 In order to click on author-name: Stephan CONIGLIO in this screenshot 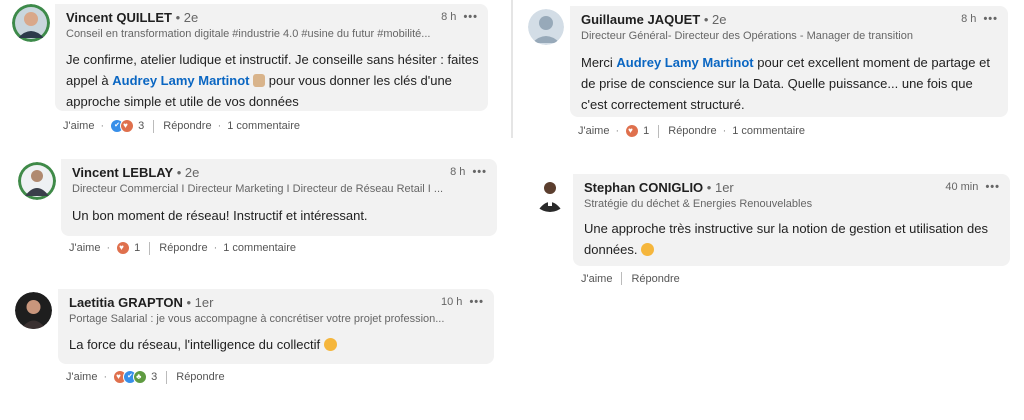, I will do `click(643, 187)`.